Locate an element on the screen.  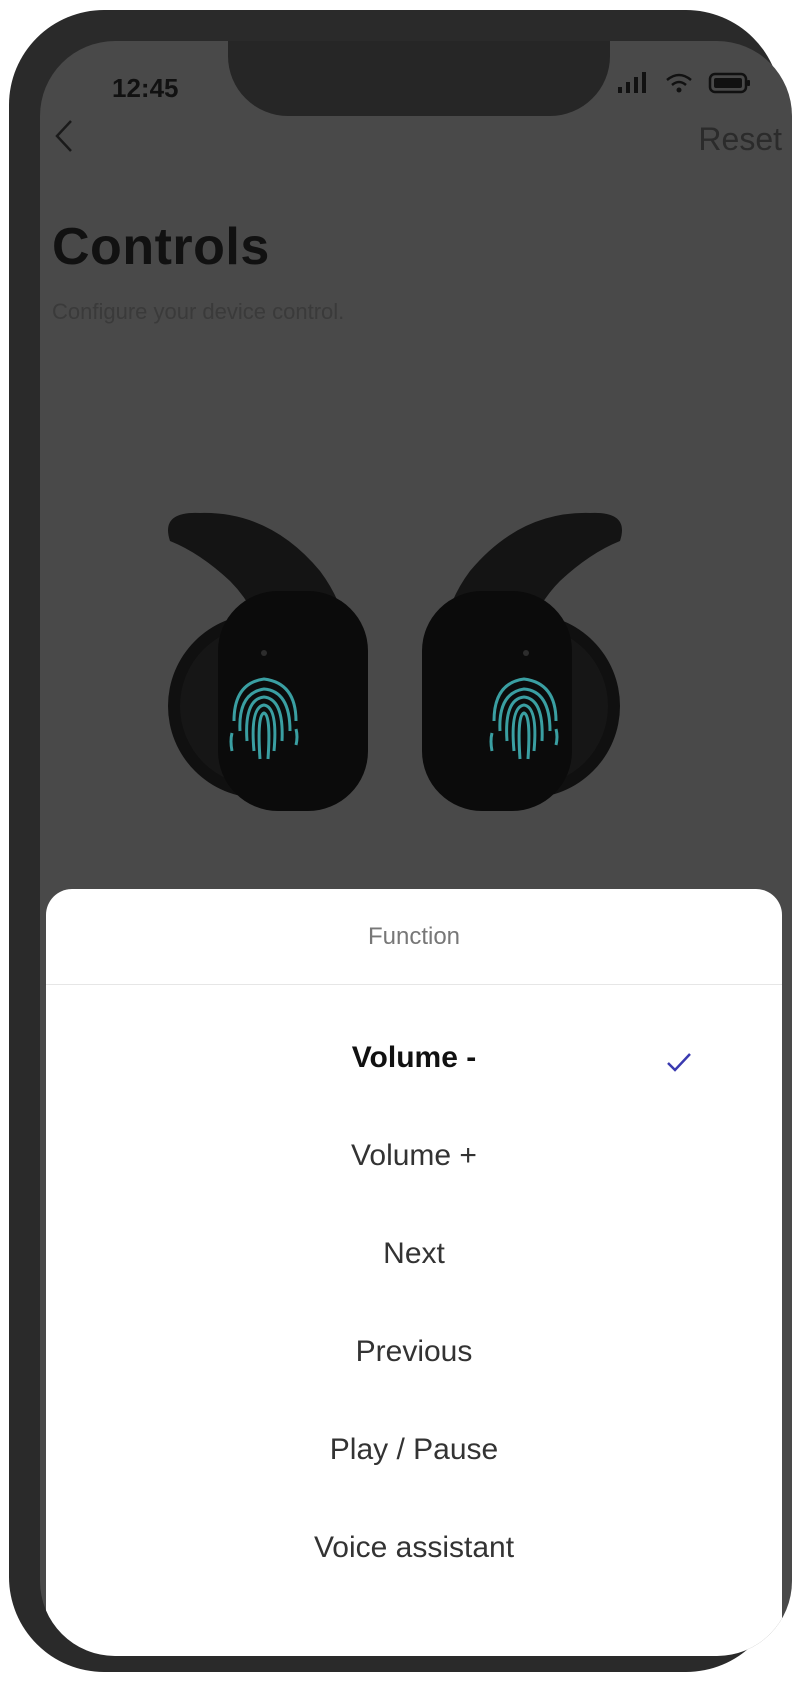
option-next: Next is located at coordinates (414, 1254).